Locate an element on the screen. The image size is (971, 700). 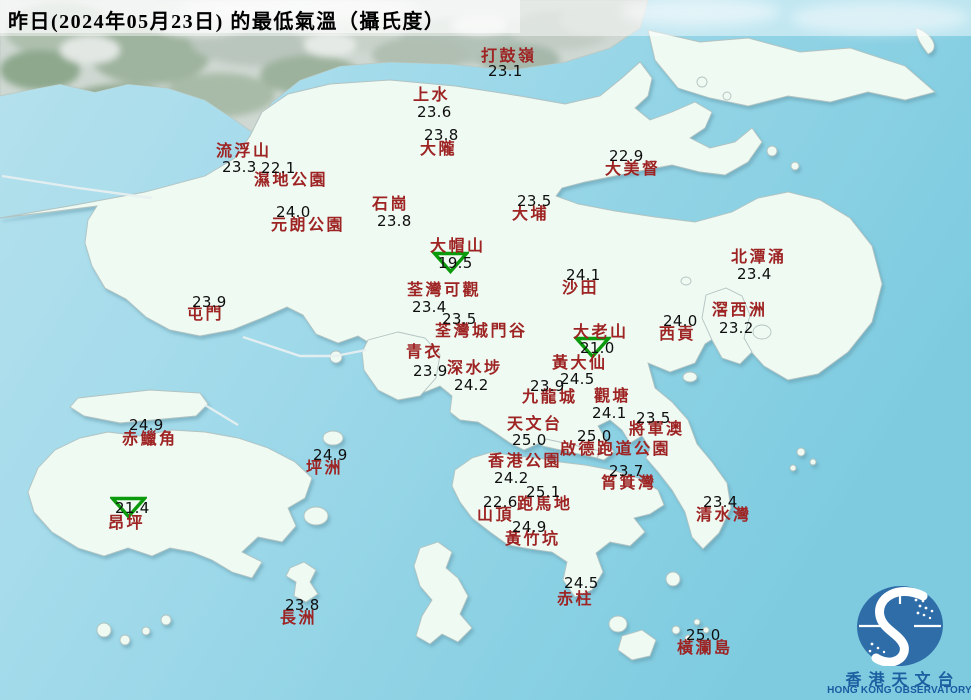
peng-chau is located at coordinates (333, 438).